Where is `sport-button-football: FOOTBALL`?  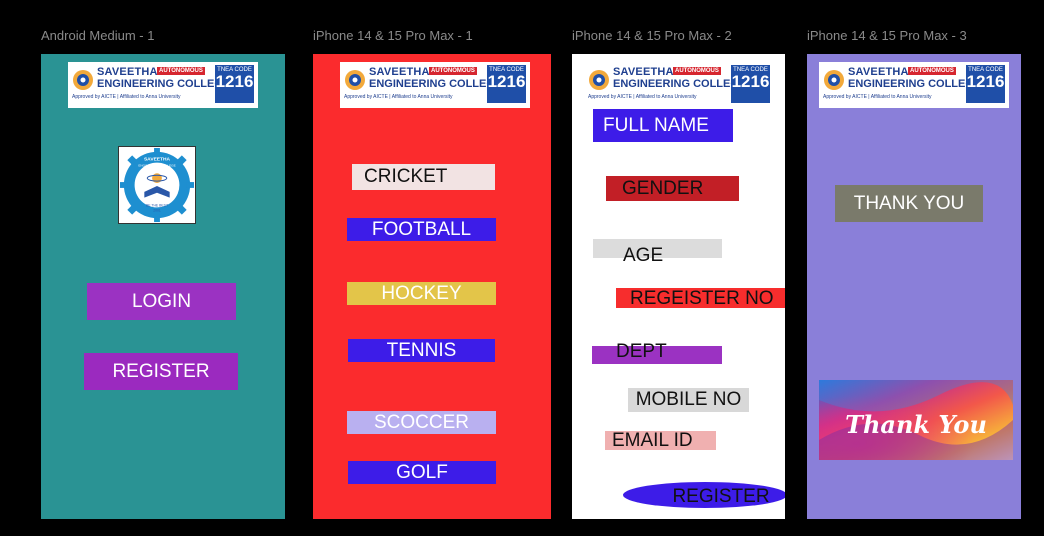 sport-button-football: FOOTBALL is located at coordinates (421, 229).